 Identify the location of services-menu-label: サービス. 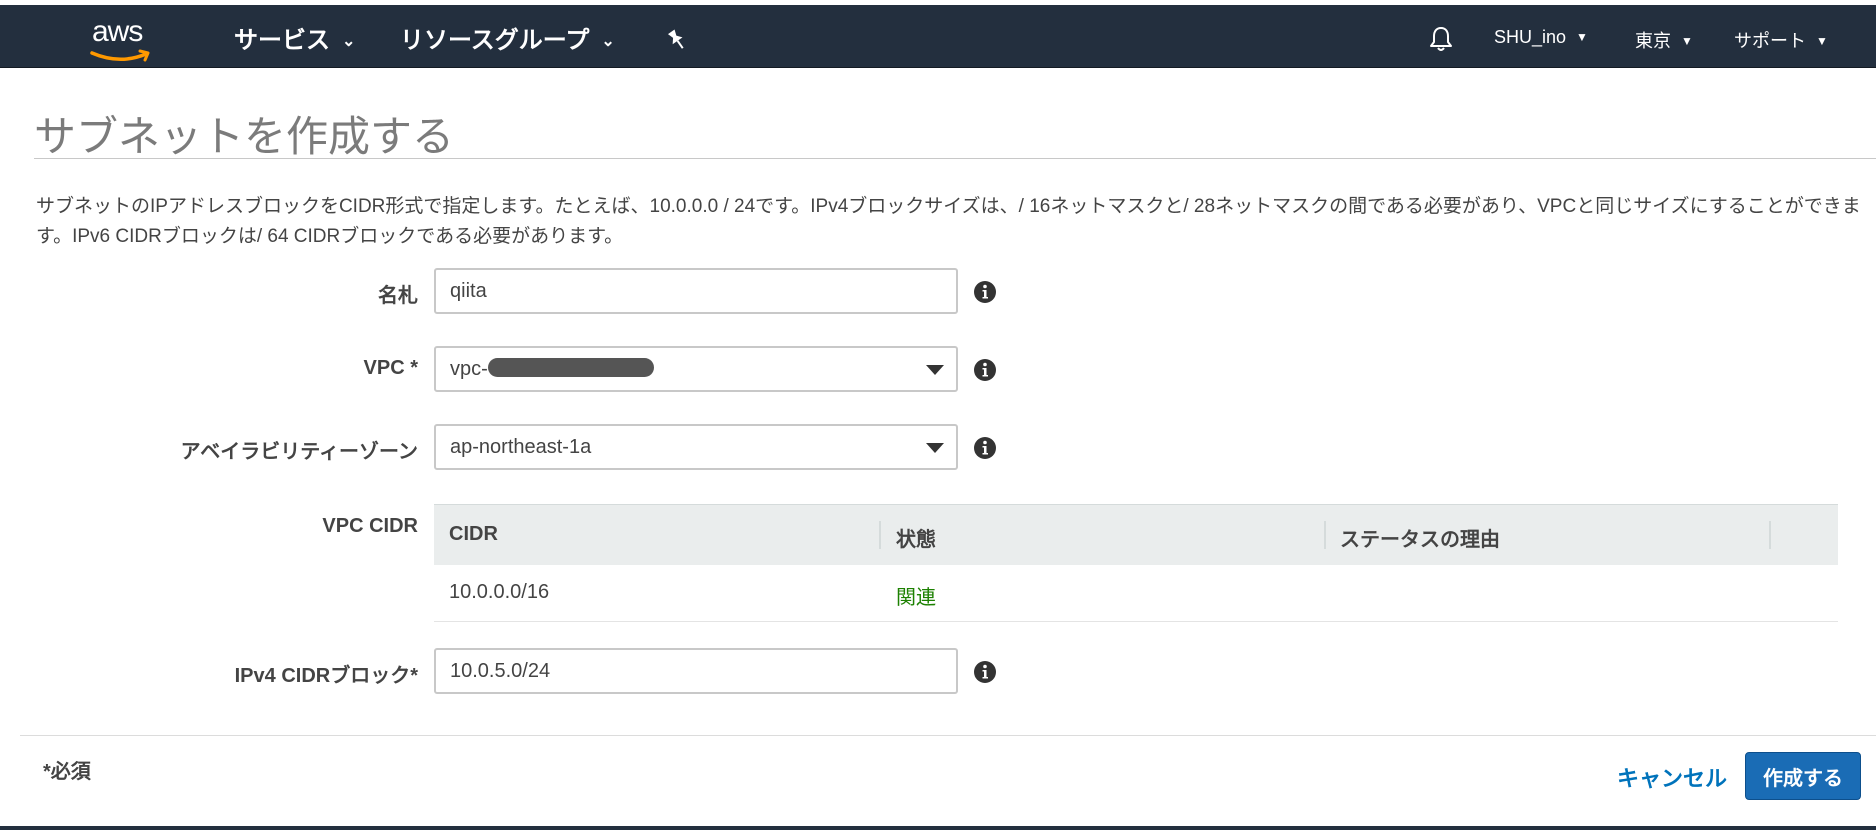
(282, 40).